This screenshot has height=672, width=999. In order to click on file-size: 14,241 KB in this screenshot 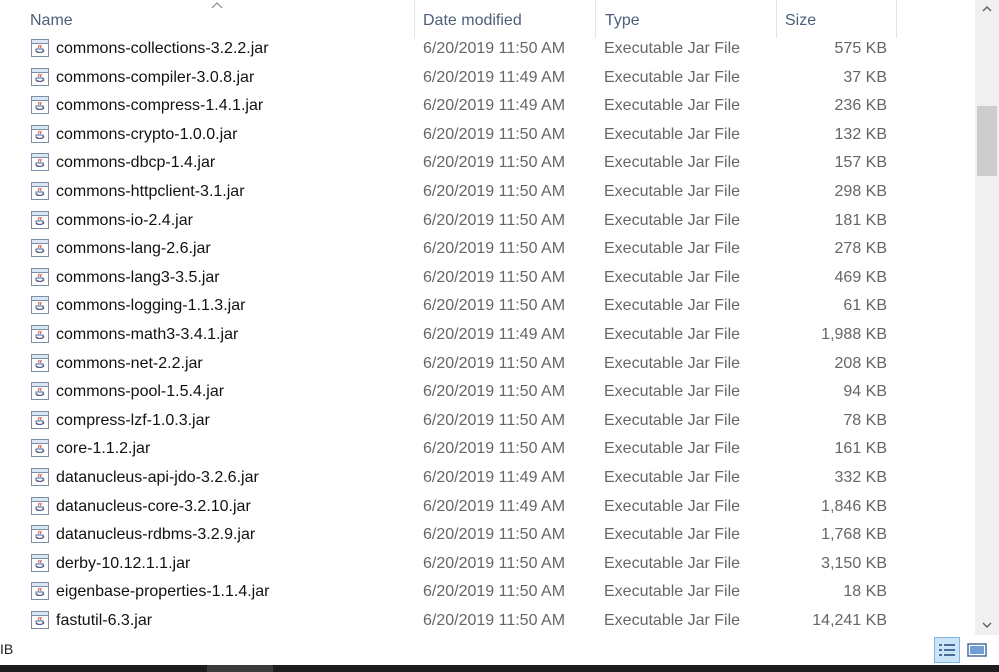, I will do `click(849, 620)`.